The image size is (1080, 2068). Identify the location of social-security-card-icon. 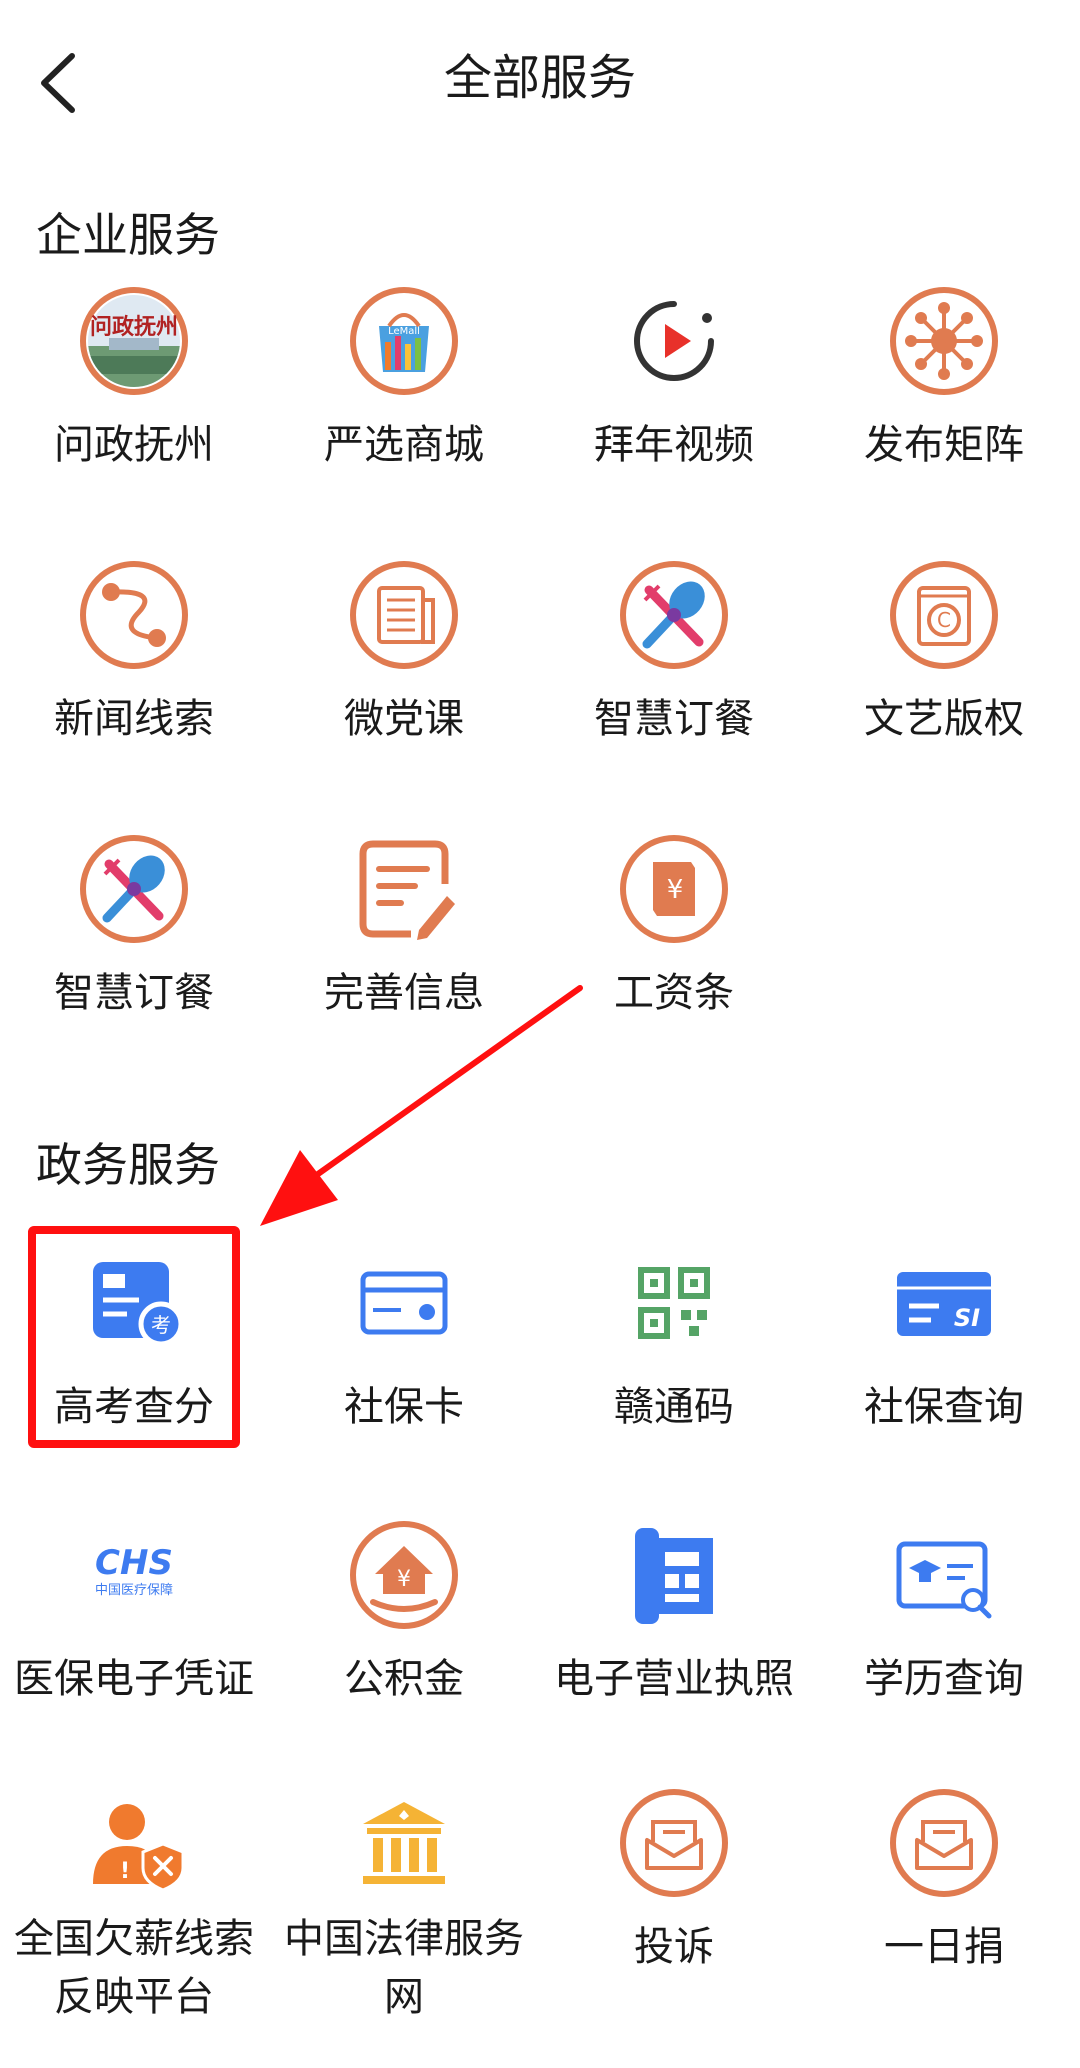
(404, 1303).